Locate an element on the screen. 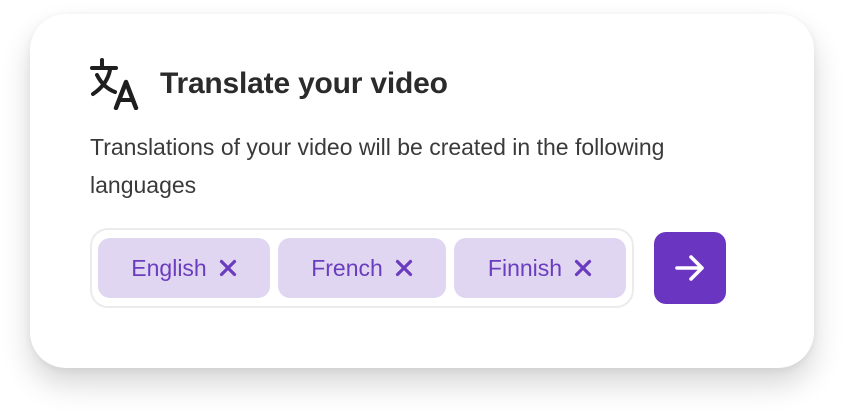 This screenshot has height=418, width=844. translate-icon is located at coordinates (114, 84).